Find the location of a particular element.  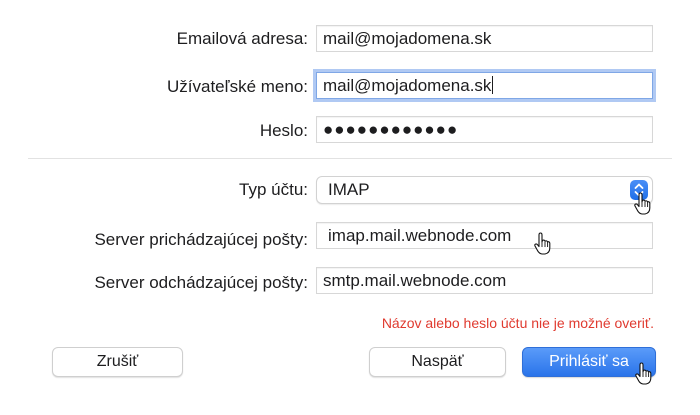

incoming-server-field: imap.mail.webnode.com is located at coordinates (484, 235).